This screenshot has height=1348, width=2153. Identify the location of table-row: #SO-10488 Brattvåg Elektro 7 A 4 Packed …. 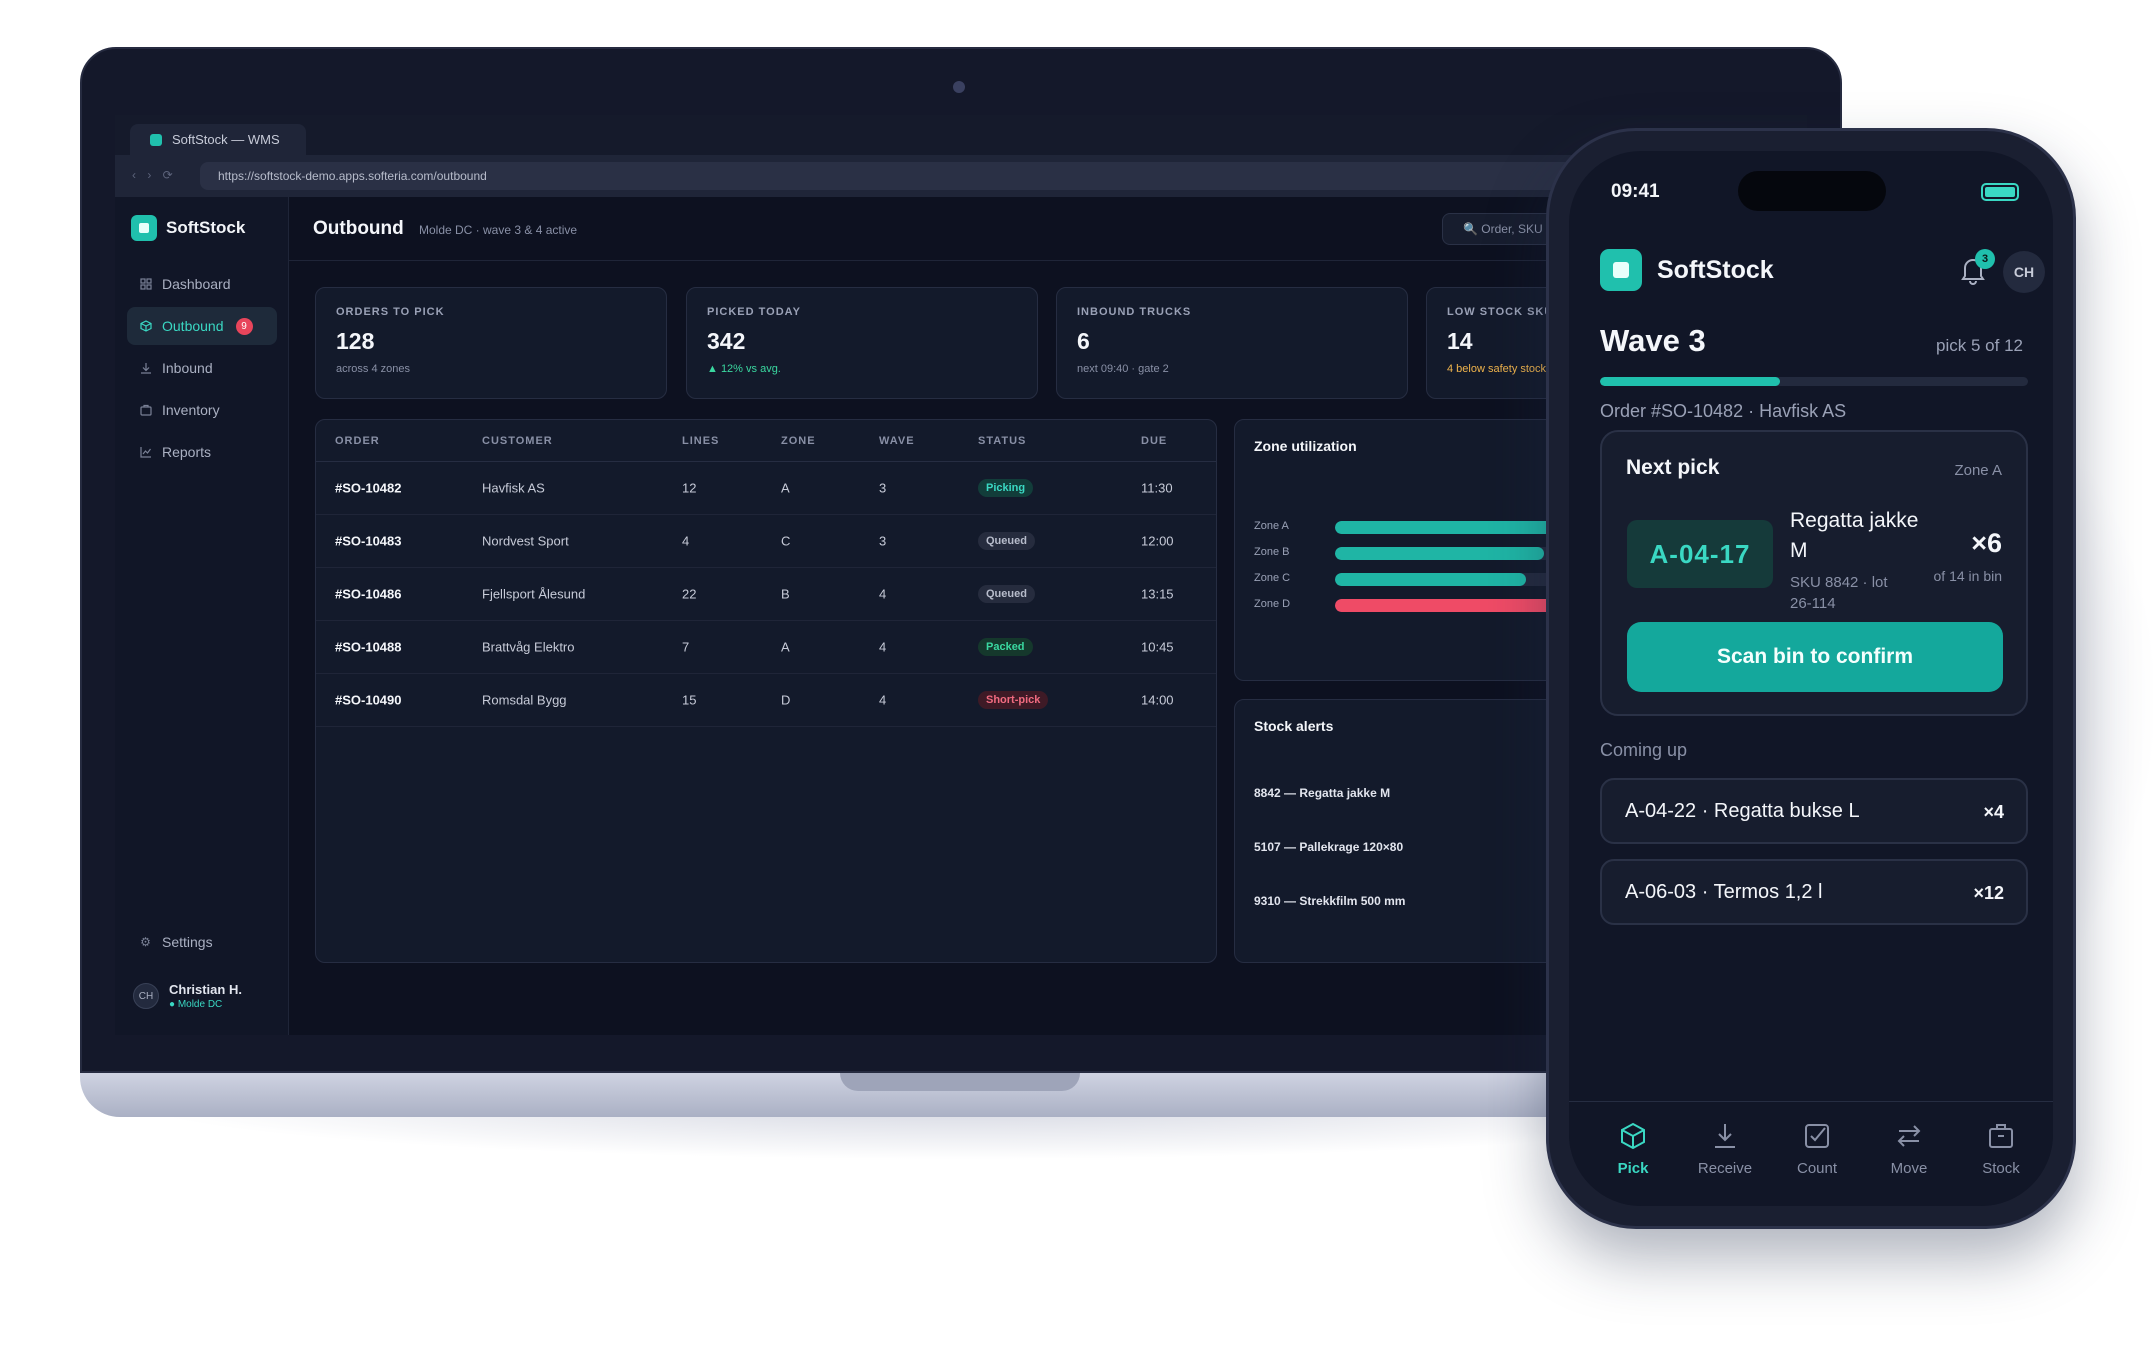
(766, 647).